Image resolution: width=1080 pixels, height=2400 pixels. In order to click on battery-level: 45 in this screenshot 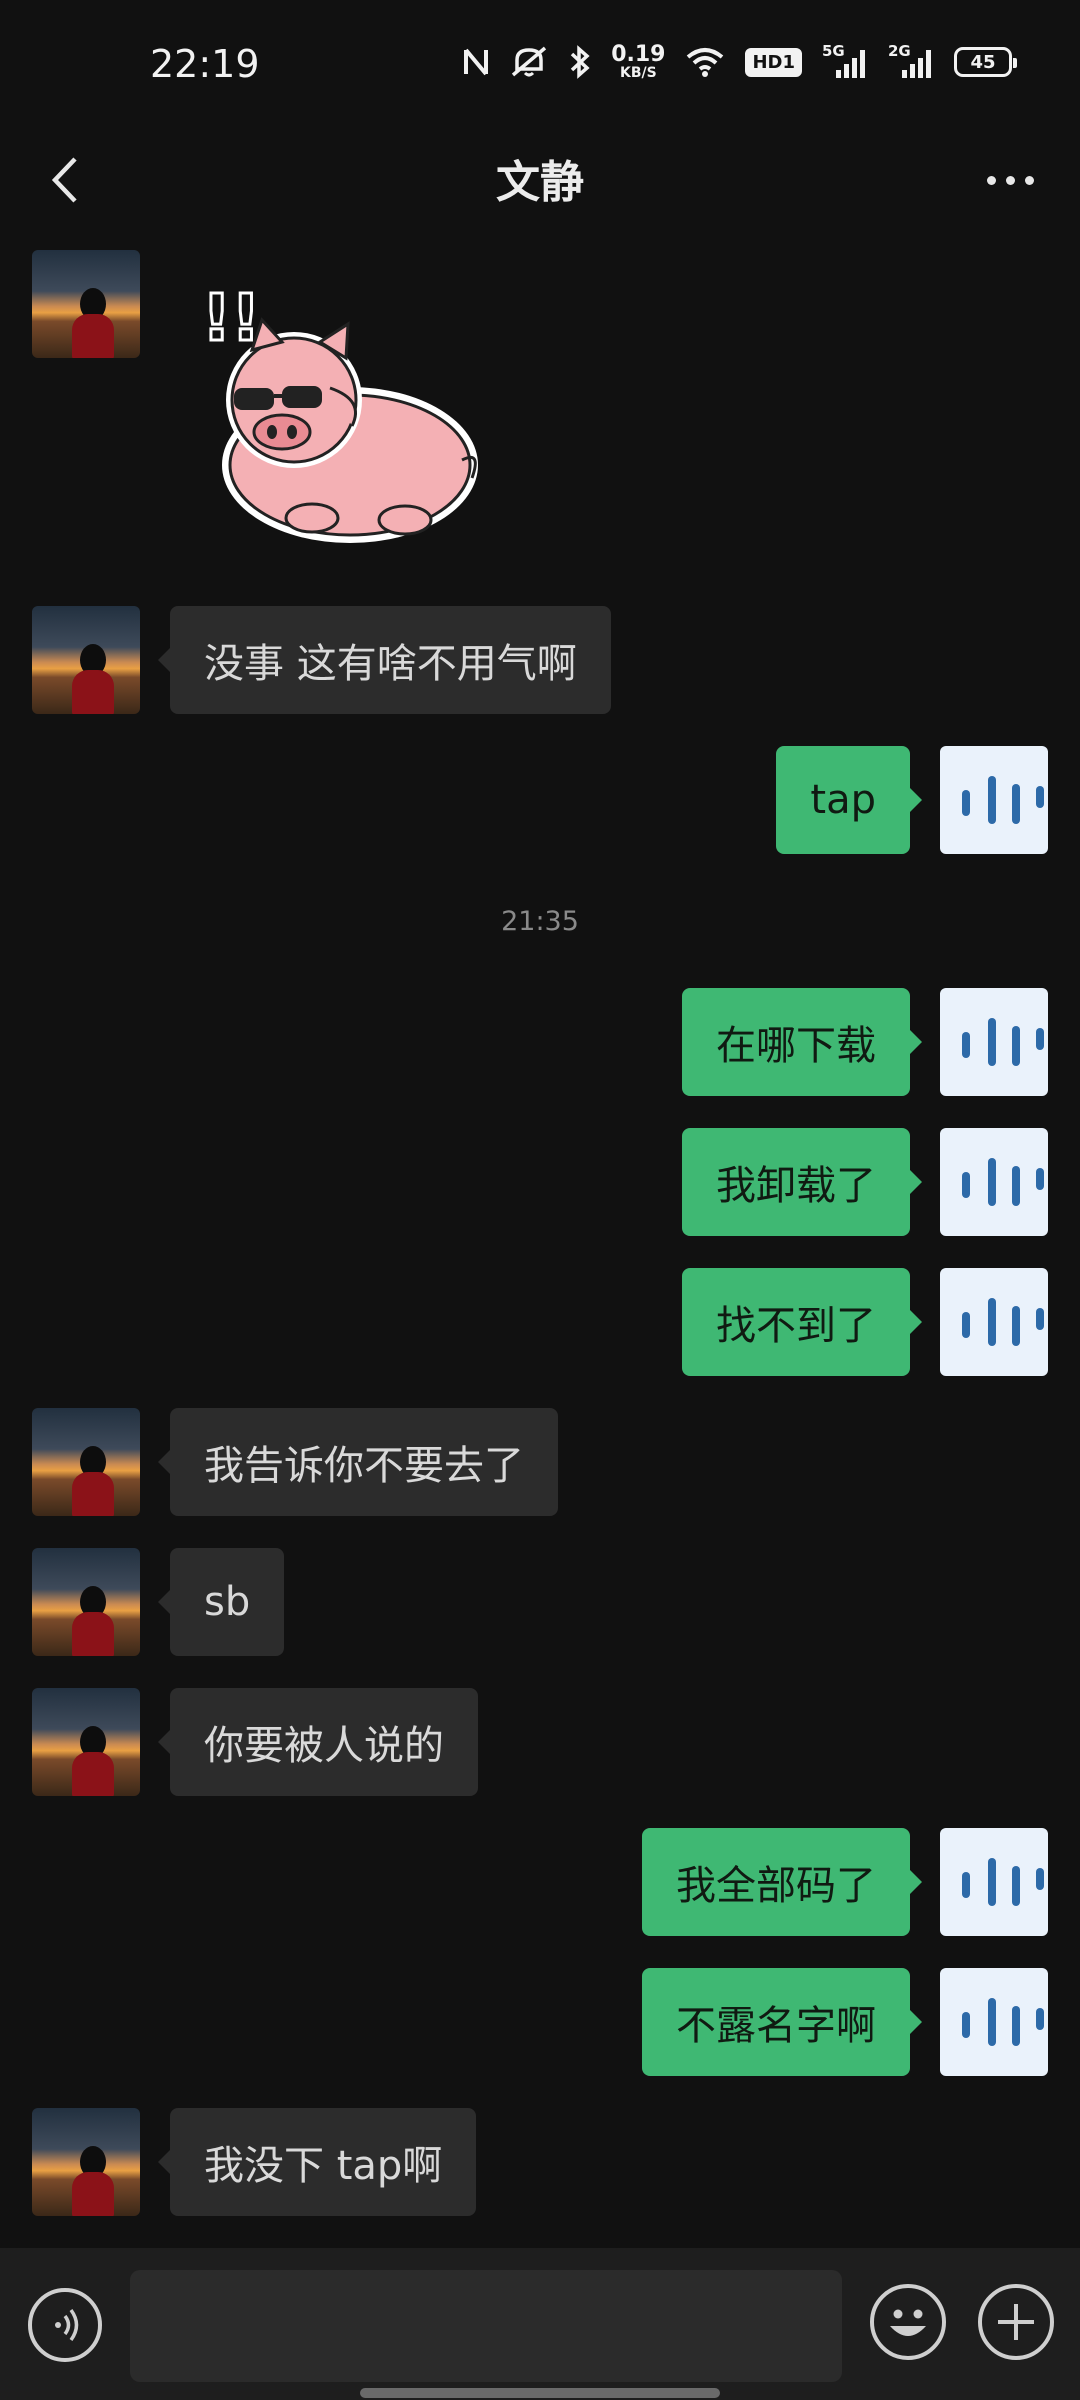, I will do `click(983, 62)`.